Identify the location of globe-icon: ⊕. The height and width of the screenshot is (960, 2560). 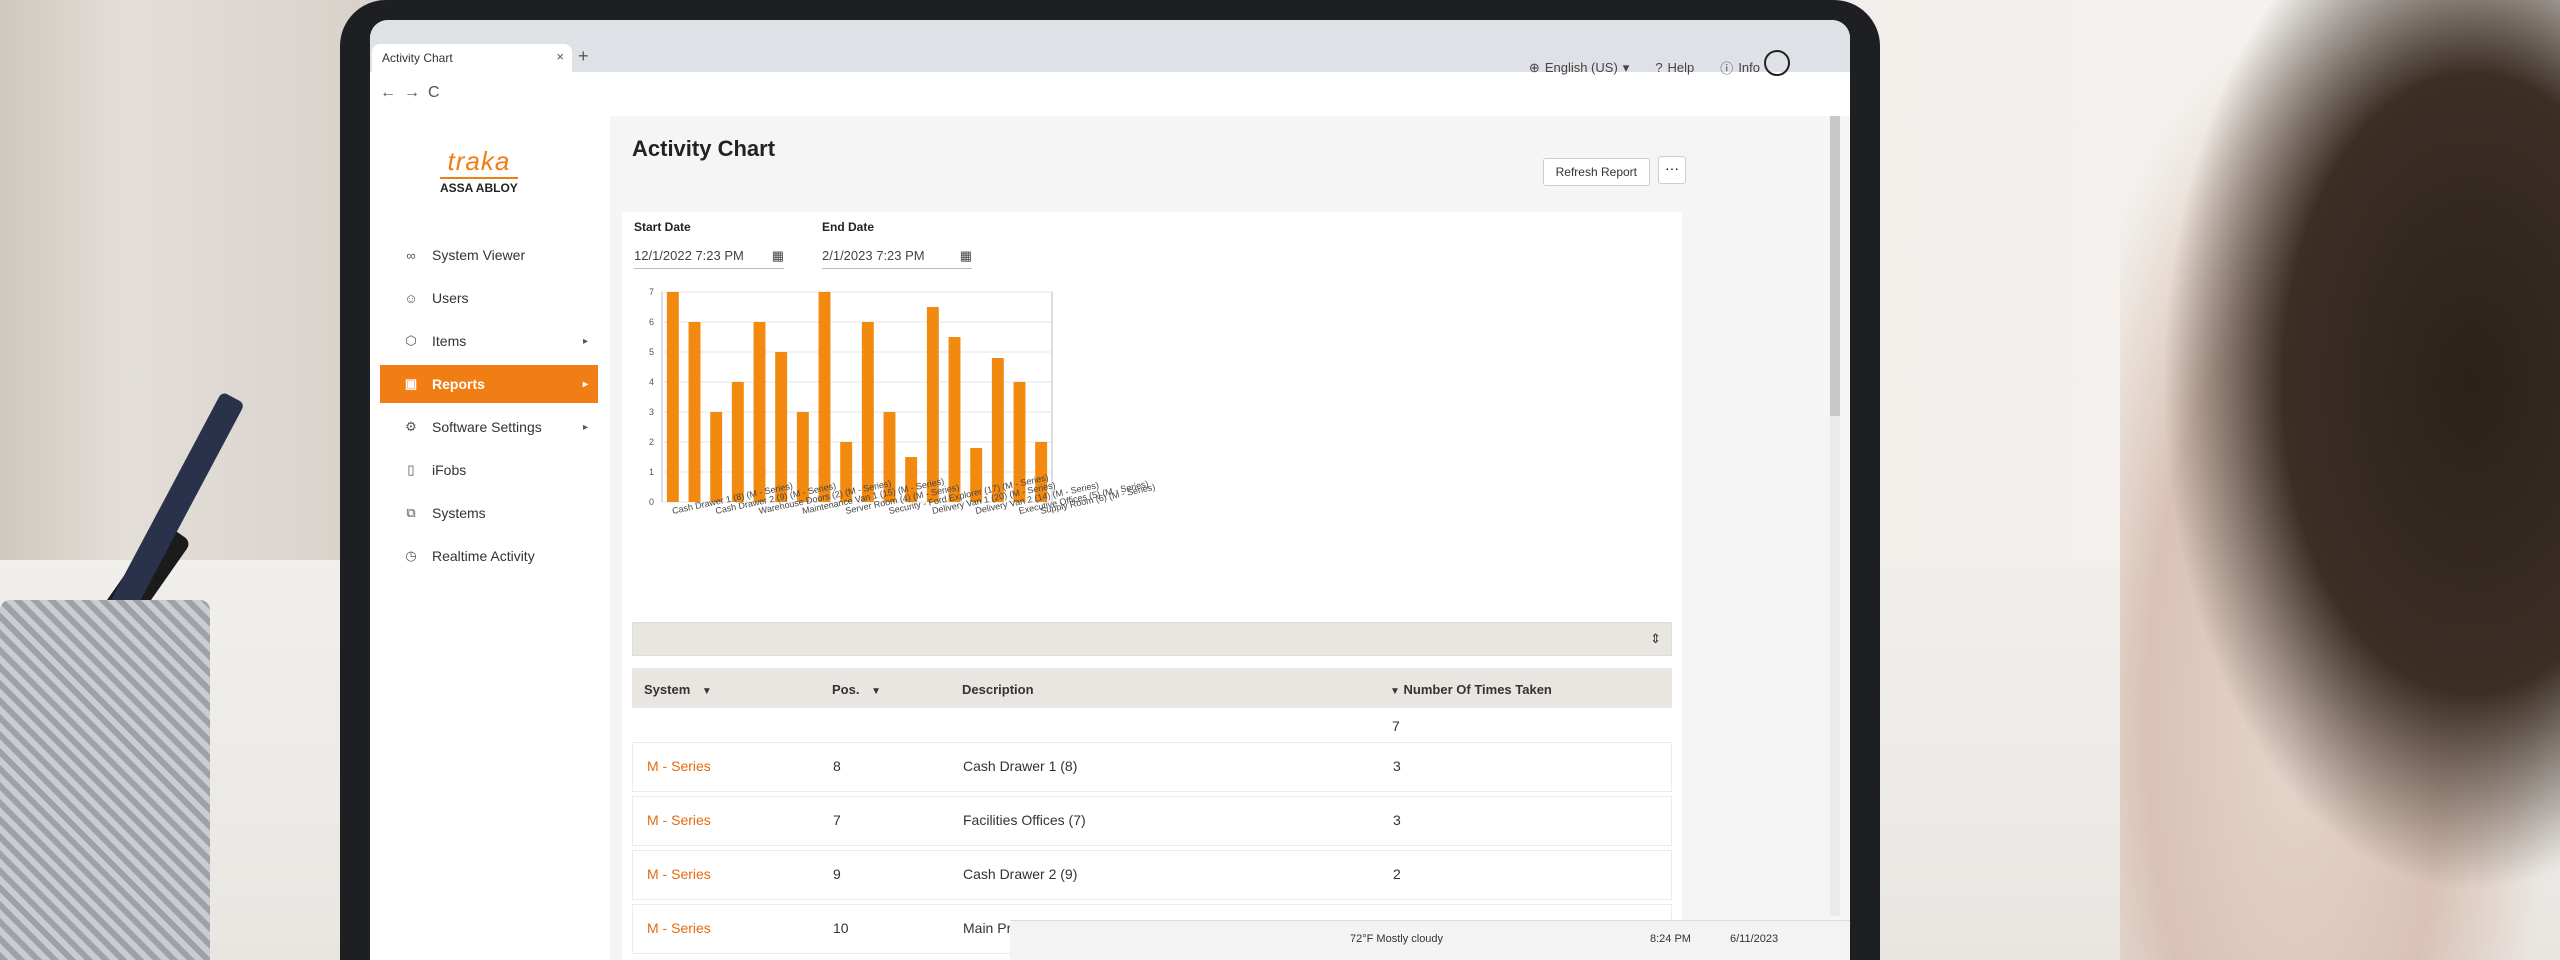
(1534, 67).